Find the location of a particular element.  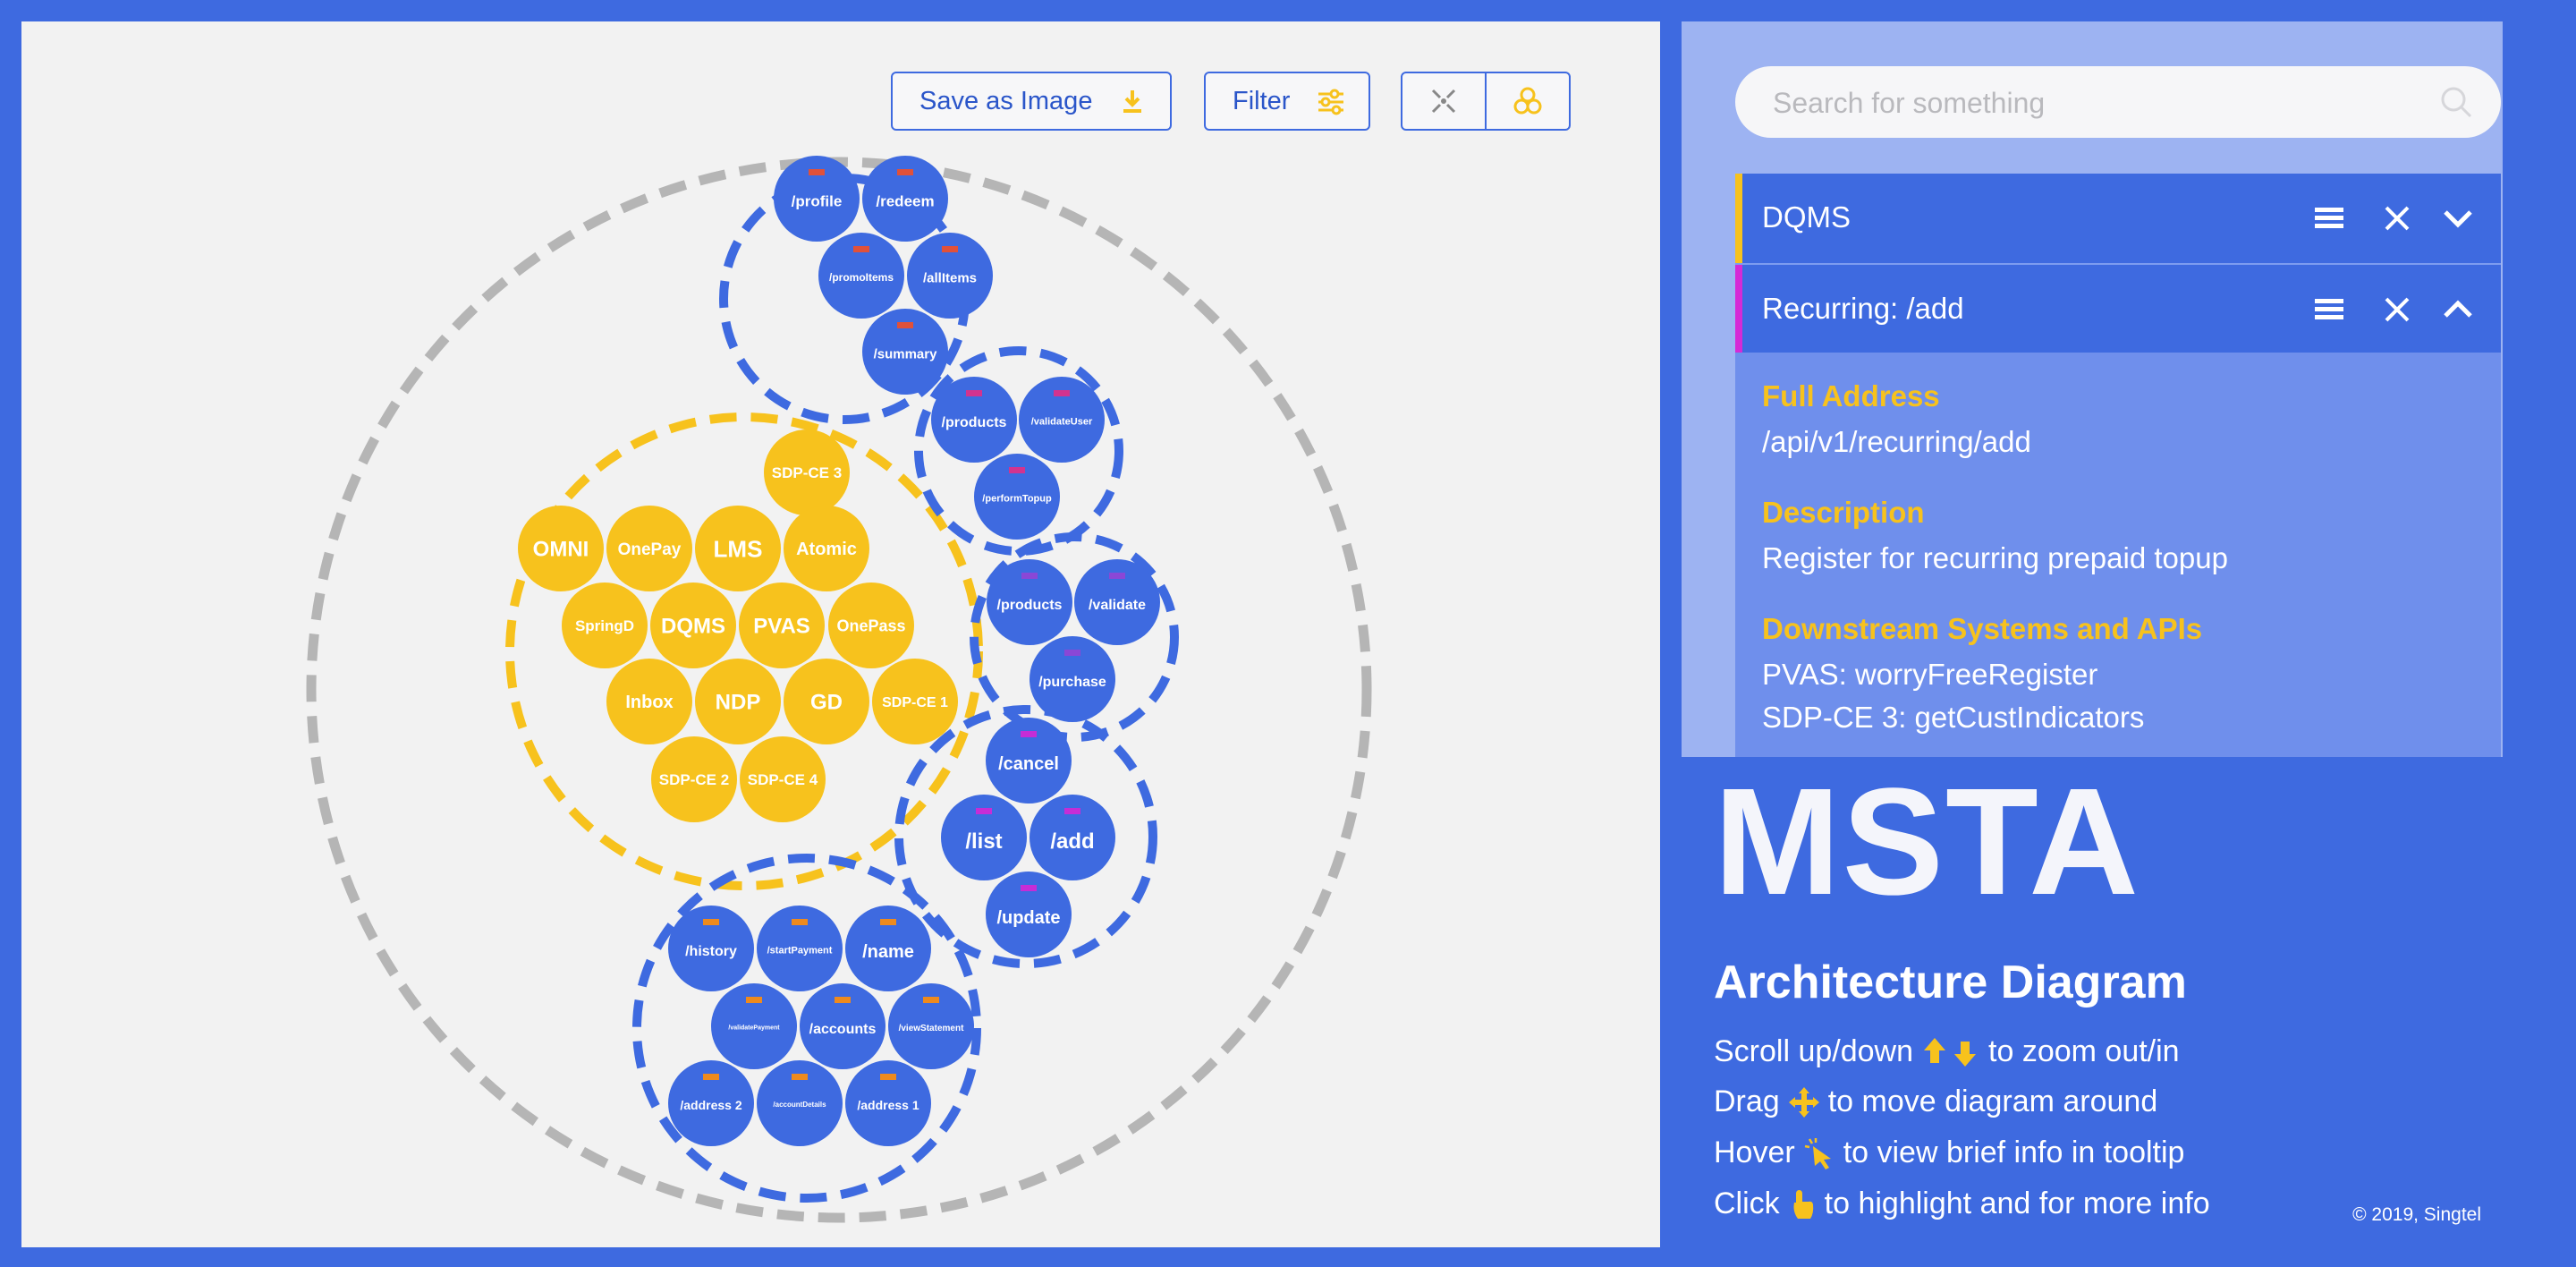

core-node-label: SpringD is located at coordinates (604, 625).